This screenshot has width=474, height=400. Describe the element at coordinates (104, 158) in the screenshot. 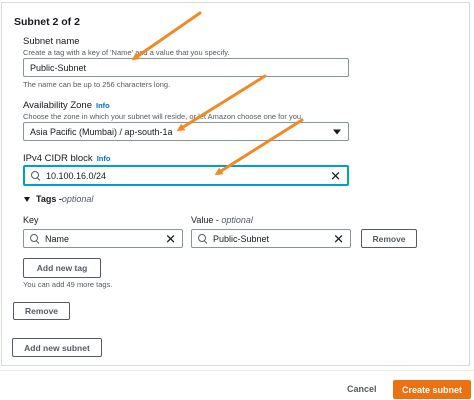

I see `ipv4-cidr-info-link: Info` at that location.